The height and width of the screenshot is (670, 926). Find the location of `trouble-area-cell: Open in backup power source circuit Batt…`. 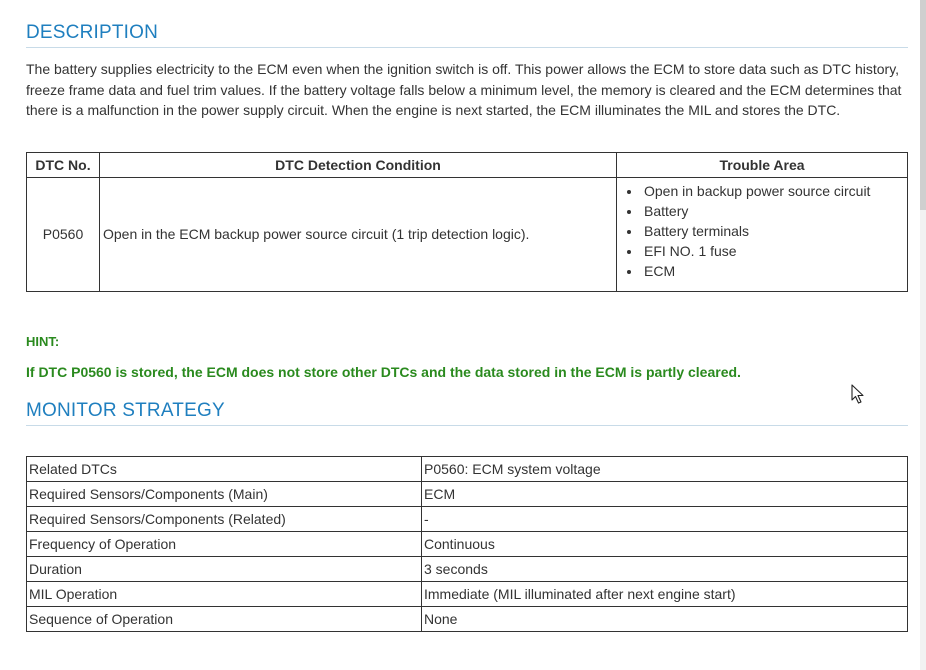

trouble-area-cell: Open in backup power source circuit Batt… is located at coordinates (762, 234).